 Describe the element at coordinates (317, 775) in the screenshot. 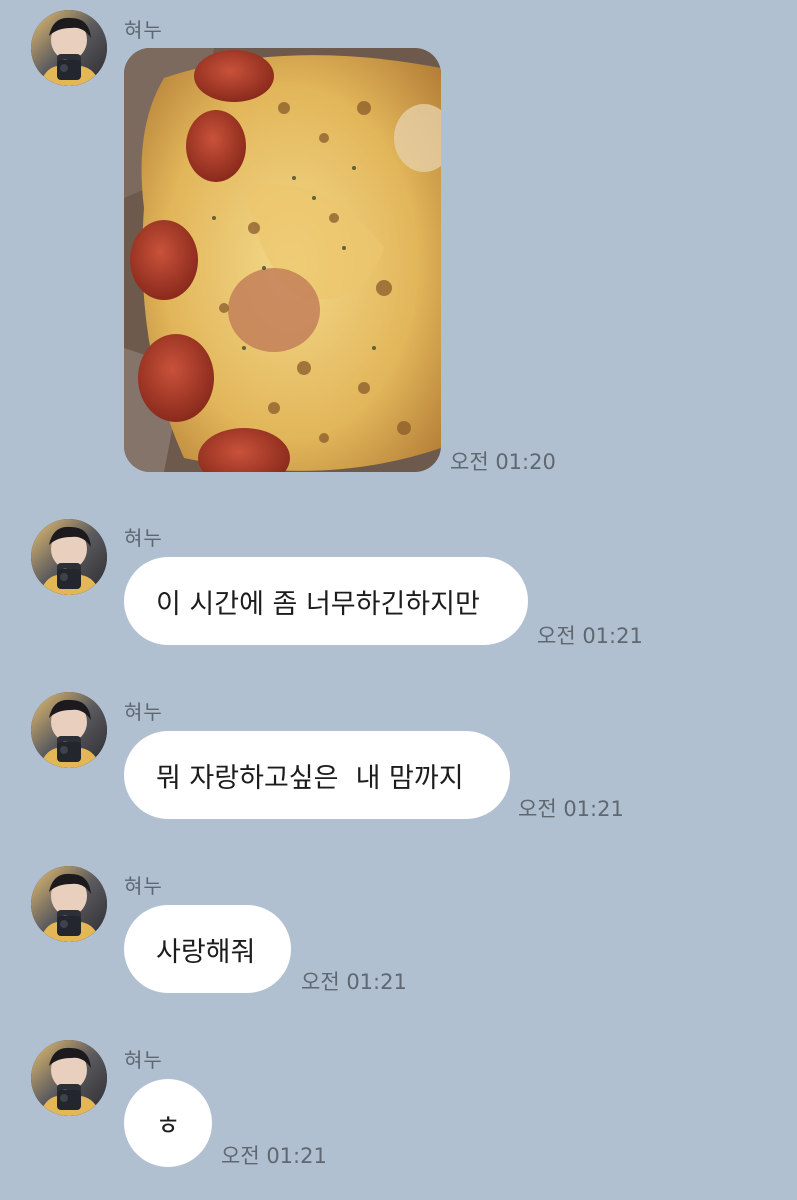

I see `message-bubble: 뭐 자랑하고싶은 내 맘까지` at that location.